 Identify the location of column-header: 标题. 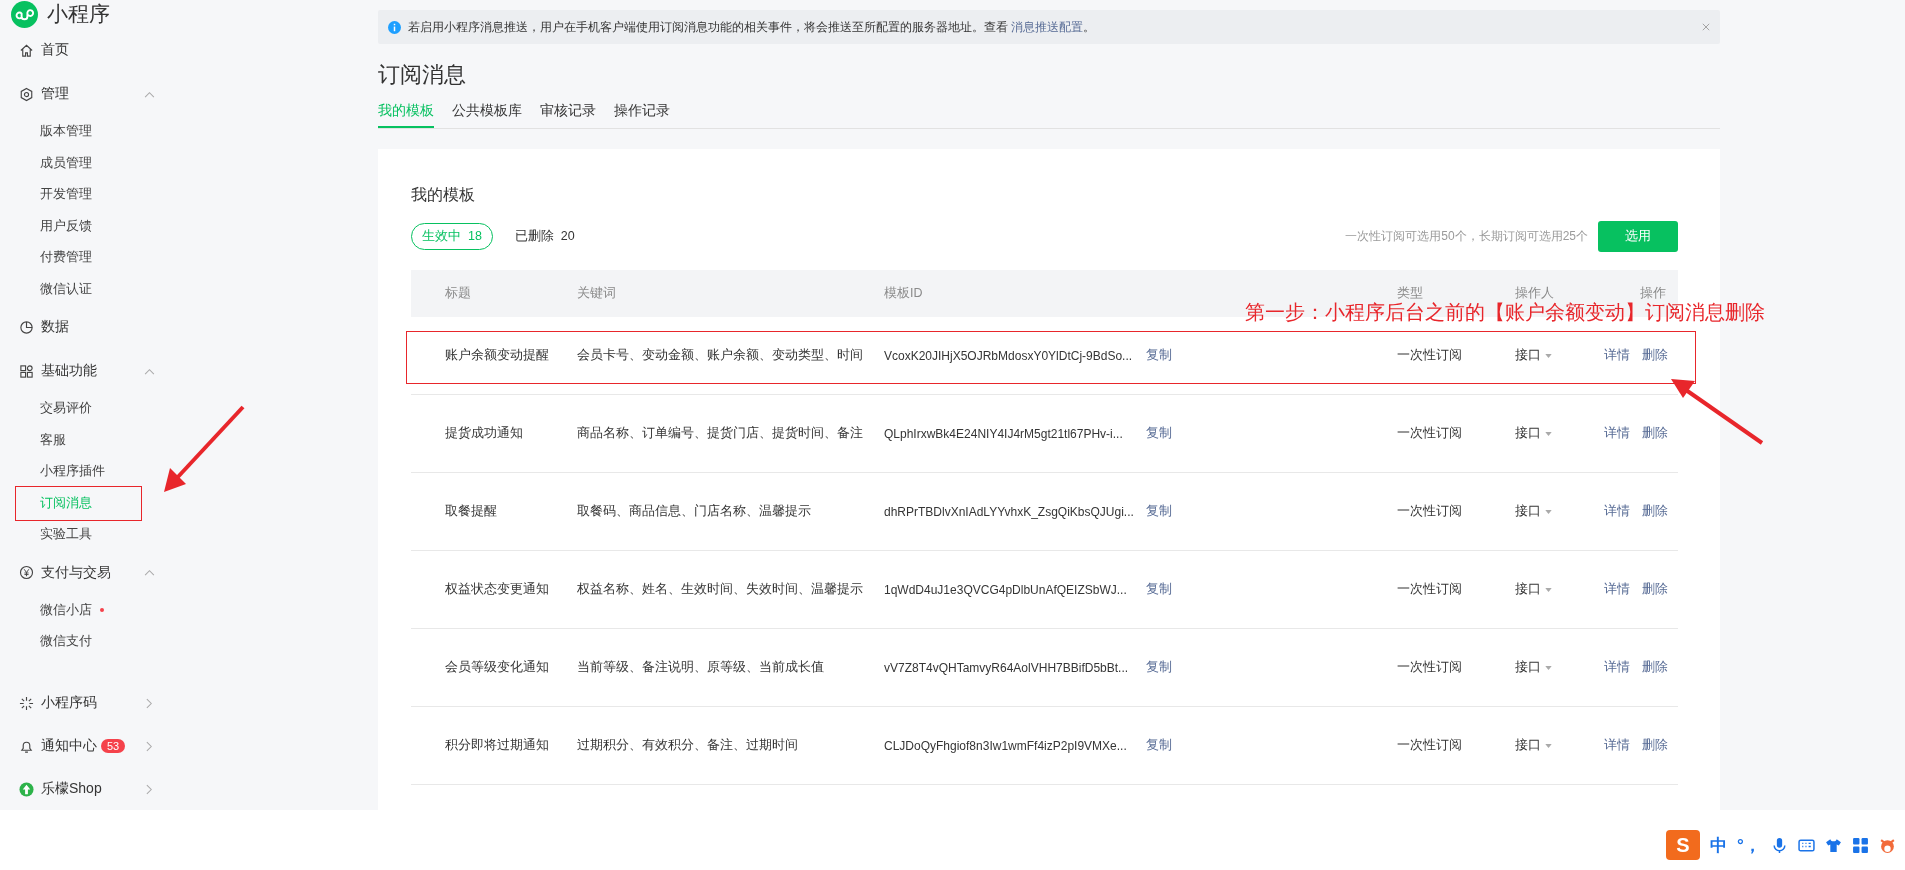
(458, 293).